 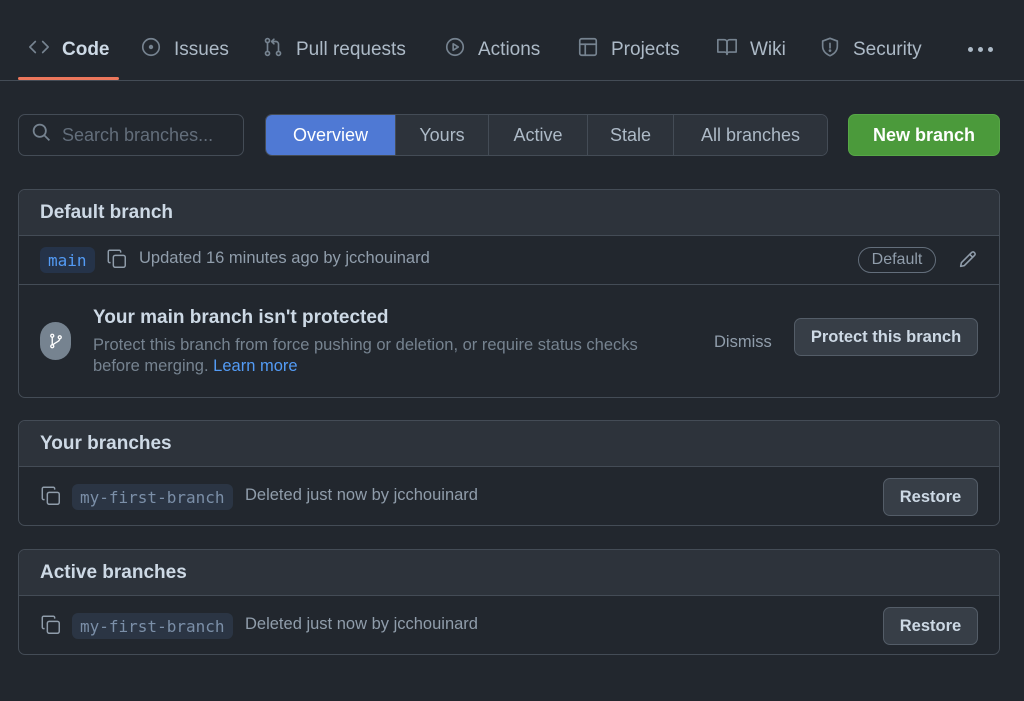 I want to click on tab-actions-label: Actions, so click(x=509, y=49).